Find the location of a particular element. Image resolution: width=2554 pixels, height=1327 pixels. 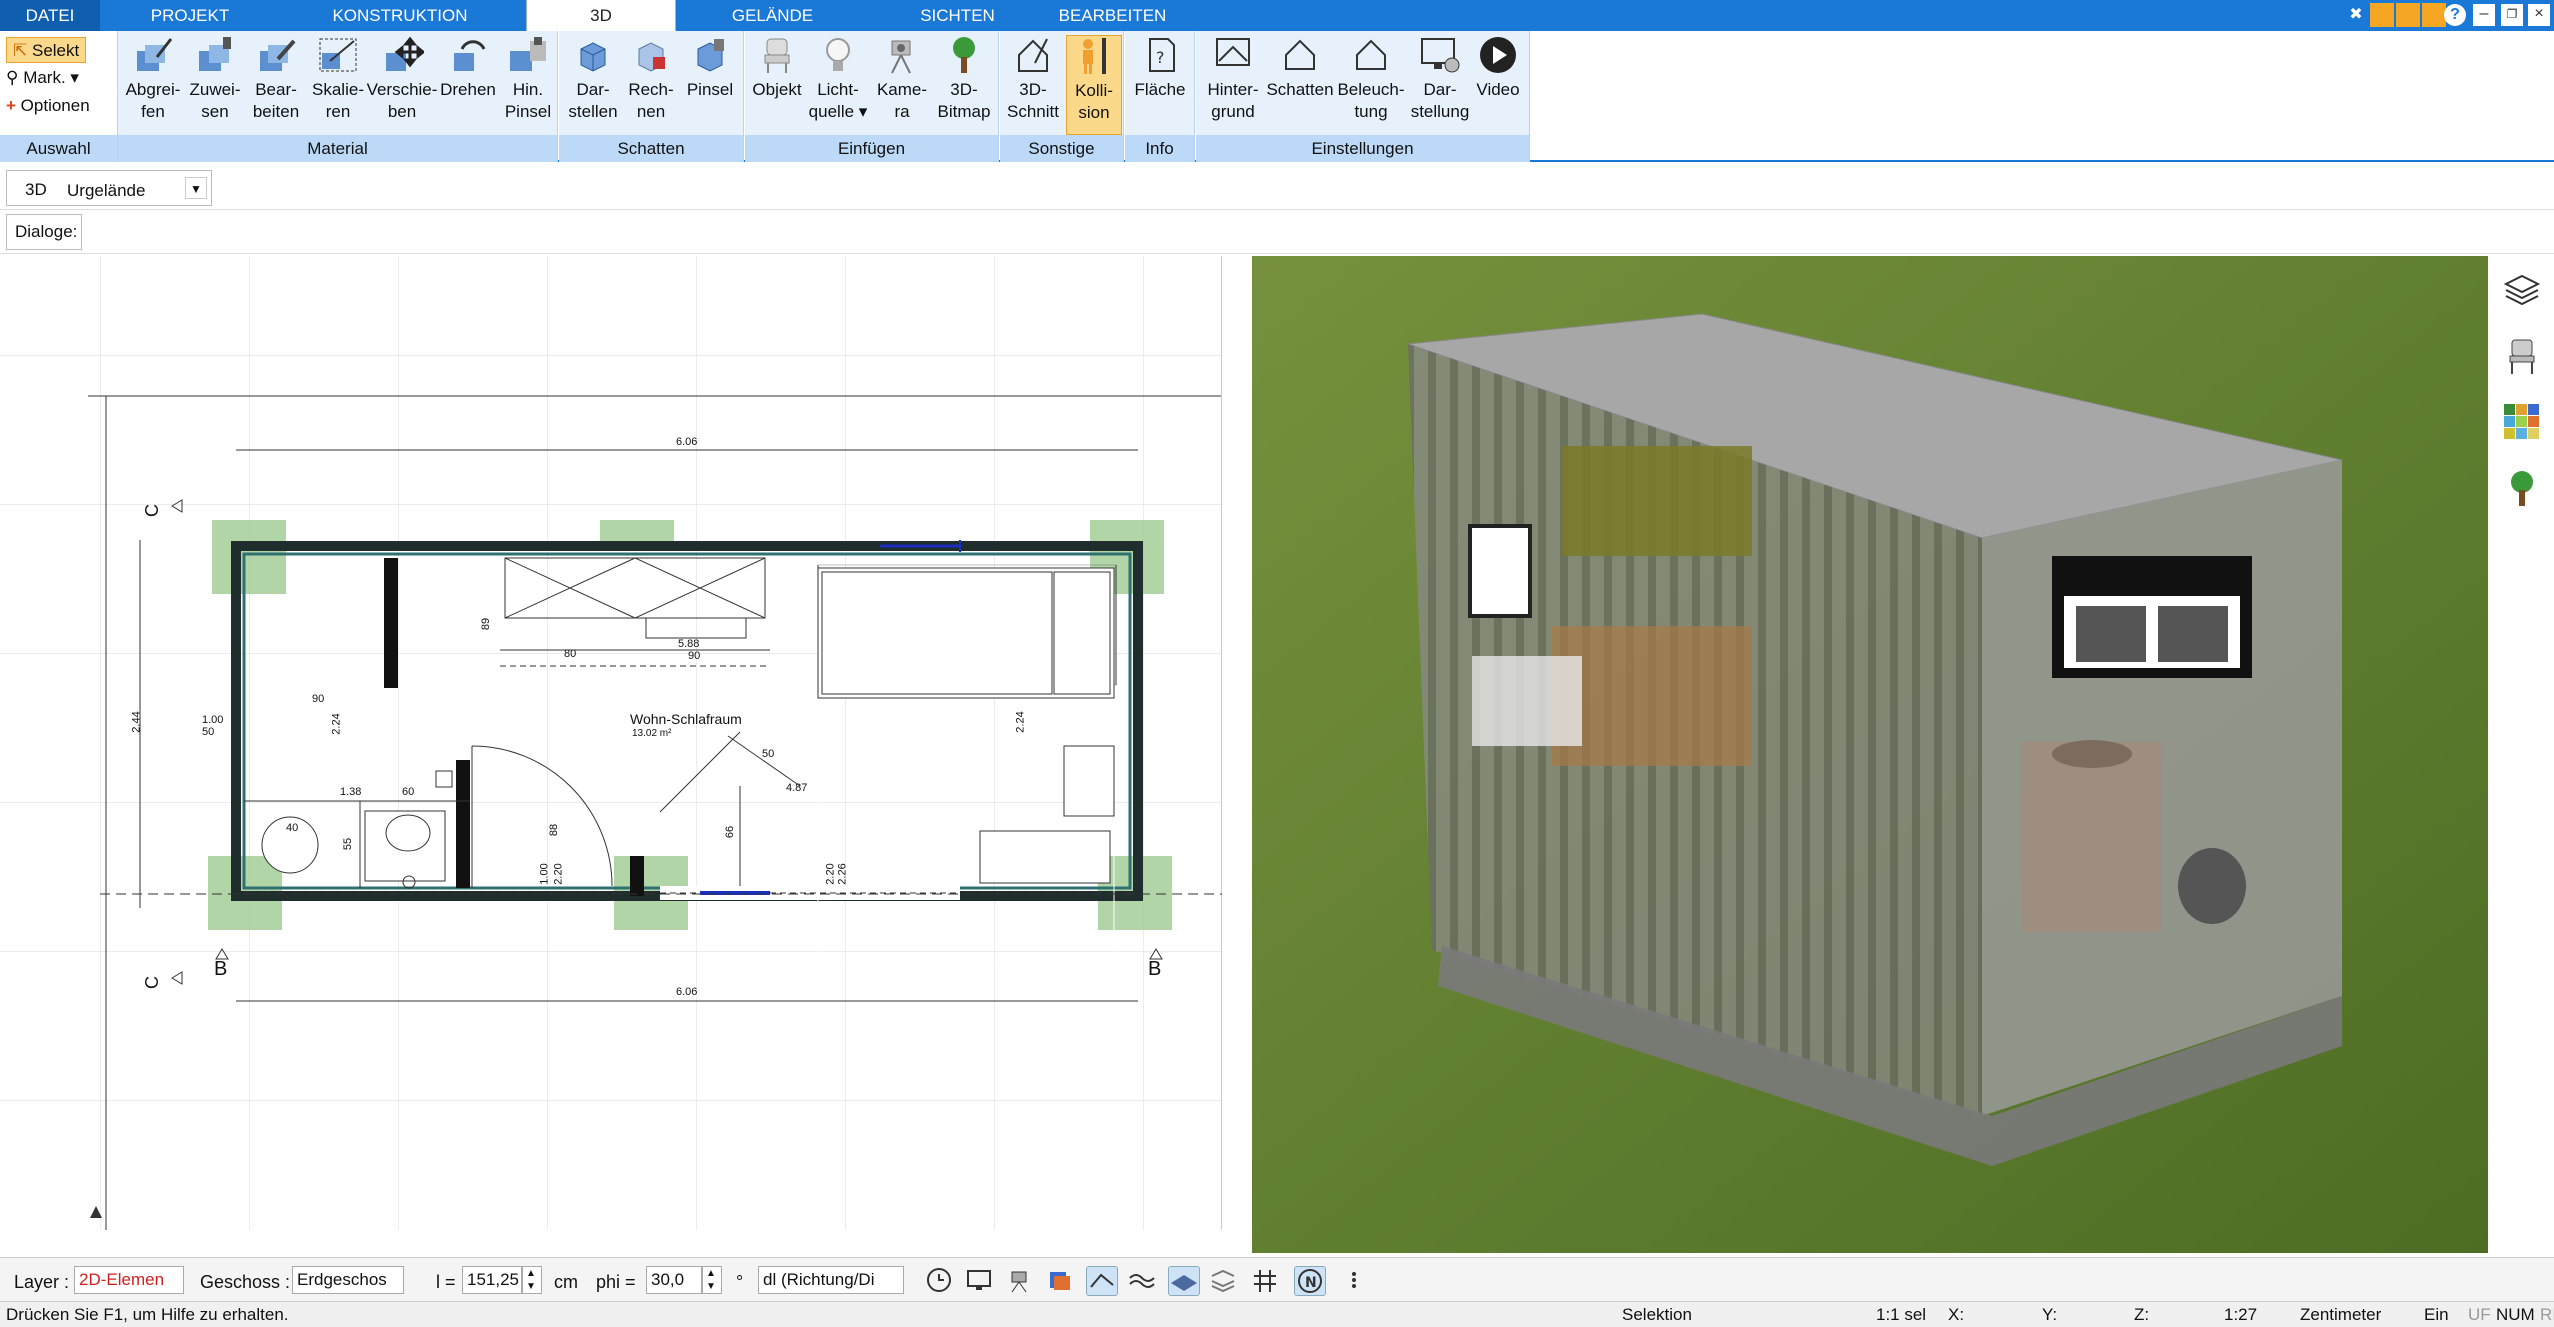

plane-icon is located at coordinates (1184, 1281).